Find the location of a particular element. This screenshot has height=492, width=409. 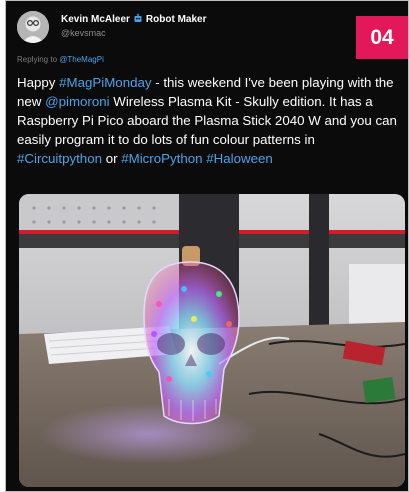

page-number-tab: 04 is located at coordinates (382, 37).